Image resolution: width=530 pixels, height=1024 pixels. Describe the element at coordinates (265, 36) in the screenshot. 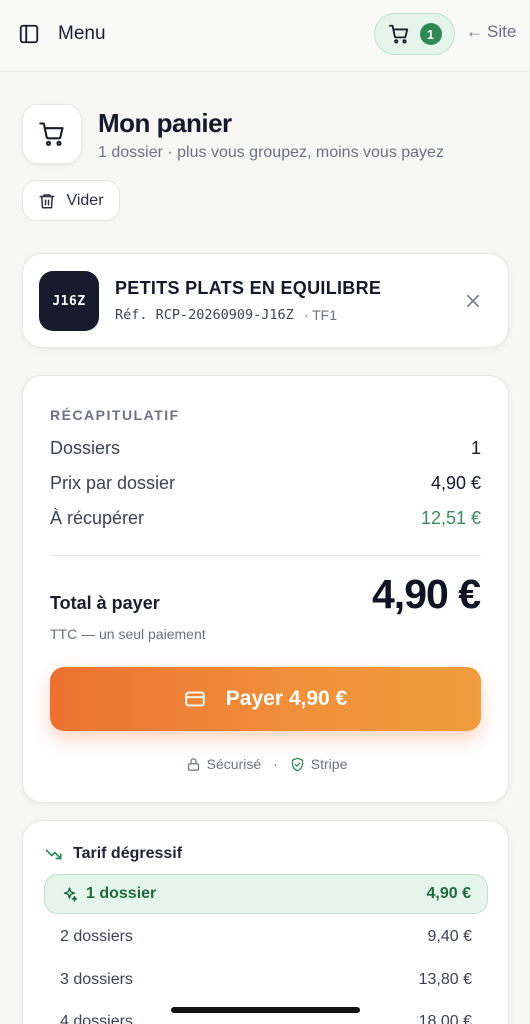

I see `top-bar: Menu 1 ← Site` at that location.